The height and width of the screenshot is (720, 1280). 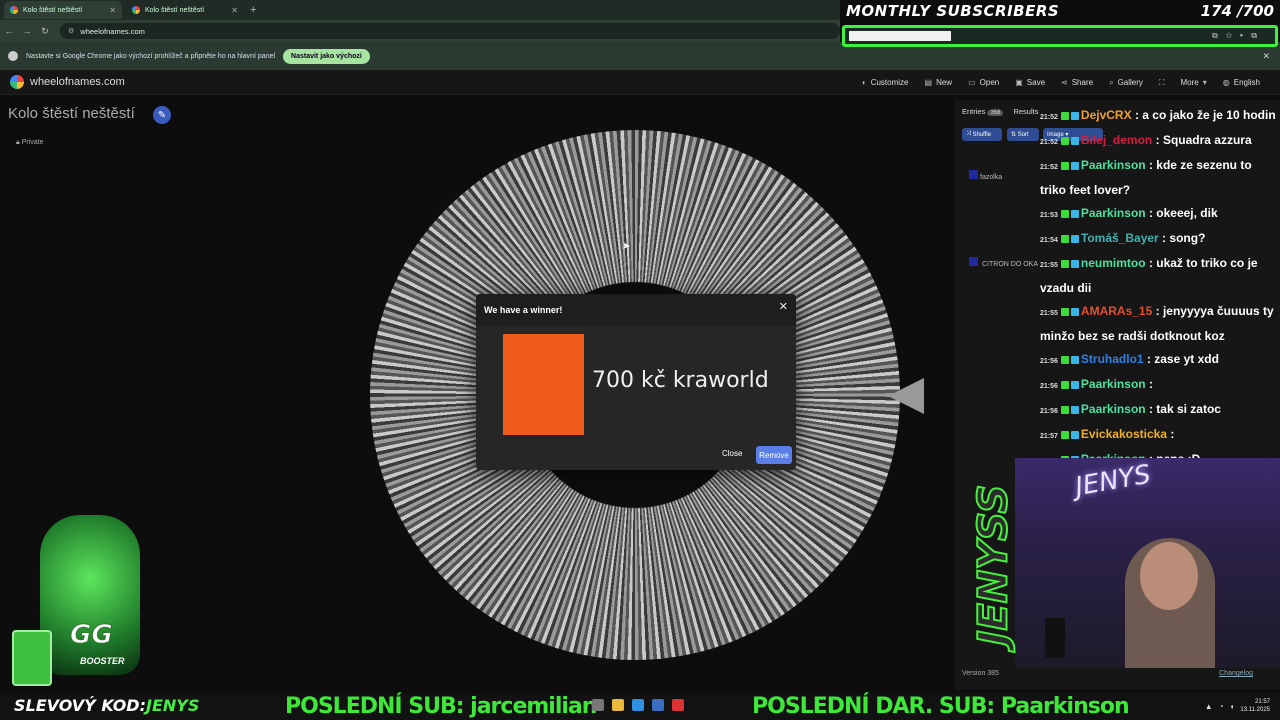 What do you see at coordinates (1162, 83) in the screenshot?
I see `menu-fullscreen: ⛶` at bounding box center [1162, 83].